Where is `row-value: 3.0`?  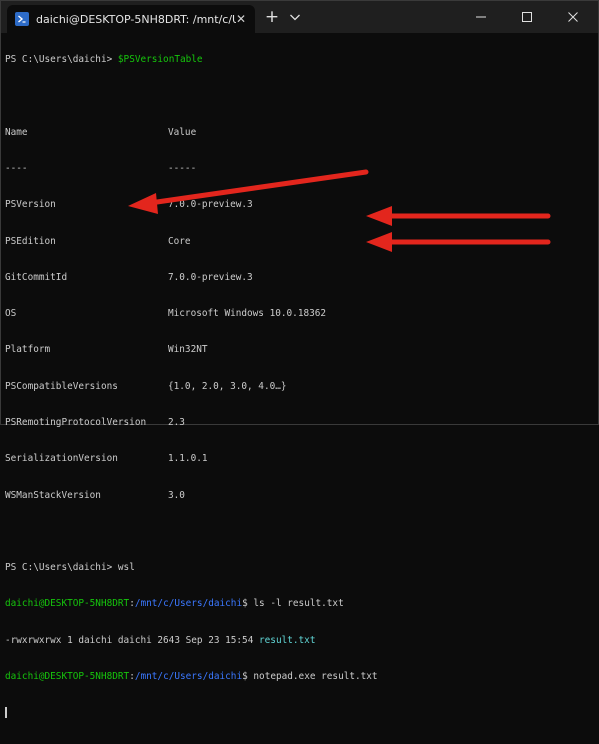
row-value: 3.0 is located at coordinates (176, 495).